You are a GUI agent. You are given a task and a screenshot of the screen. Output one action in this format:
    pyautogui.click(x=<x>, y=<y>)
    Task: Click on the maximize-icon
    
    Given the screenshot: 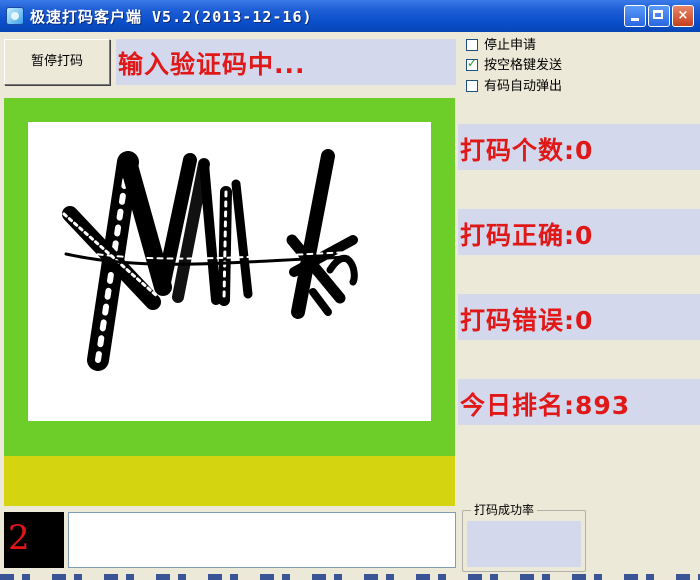 What is the action you would take?
    pyautogui.click(x=658, y=14)
    